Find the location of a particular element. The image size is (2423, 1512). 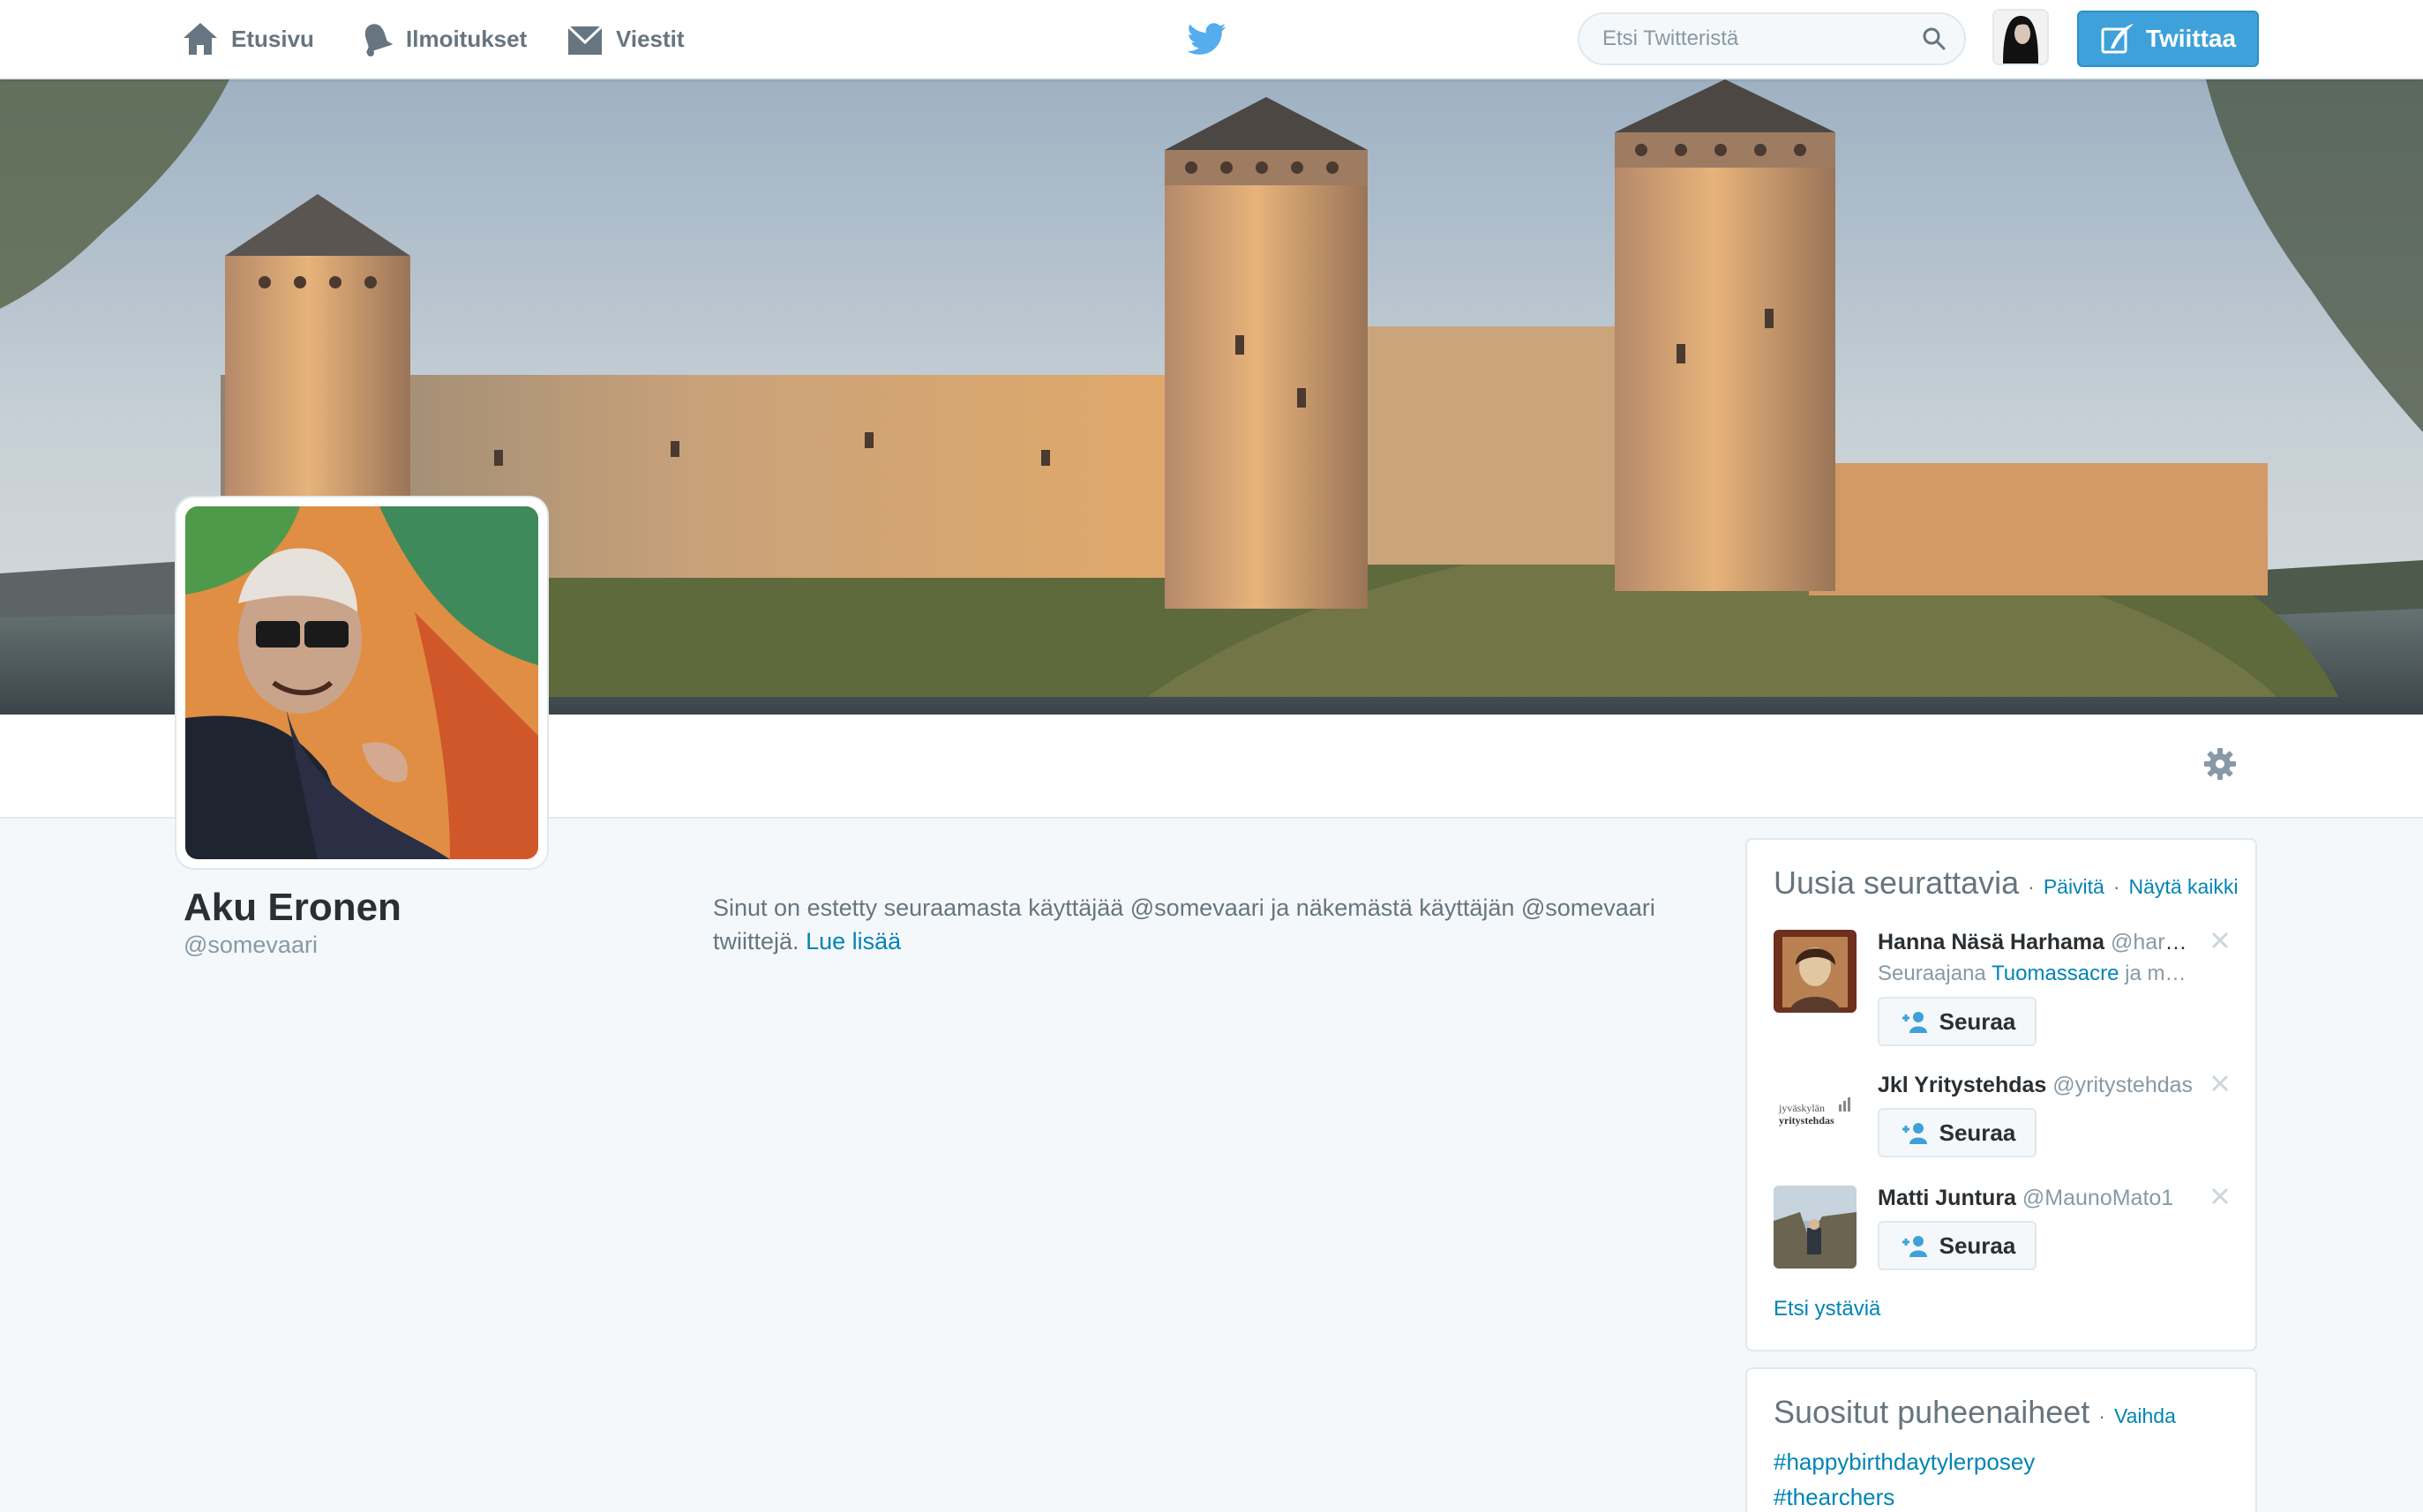

refresh-link: Päivitä is located at coordinates (2074, 887).